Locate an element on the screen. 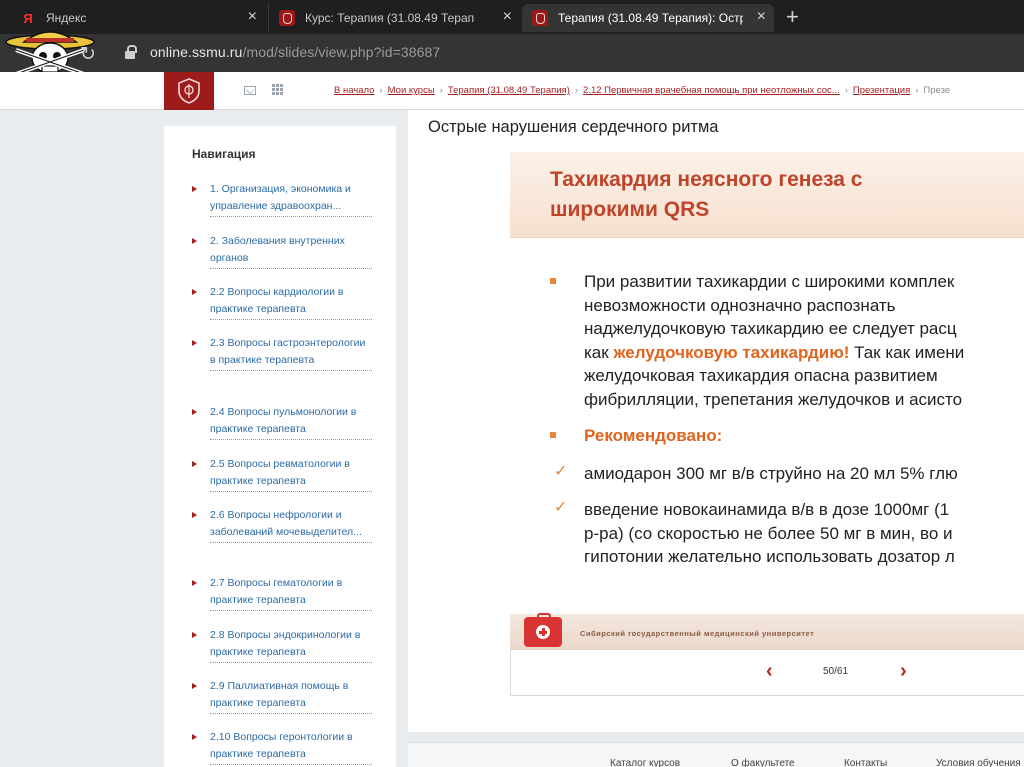 The height and width of the screenshot is (767, 1024). slide-title-line: Тахикардия неясного генеза с is located at coordinates (706, 179).